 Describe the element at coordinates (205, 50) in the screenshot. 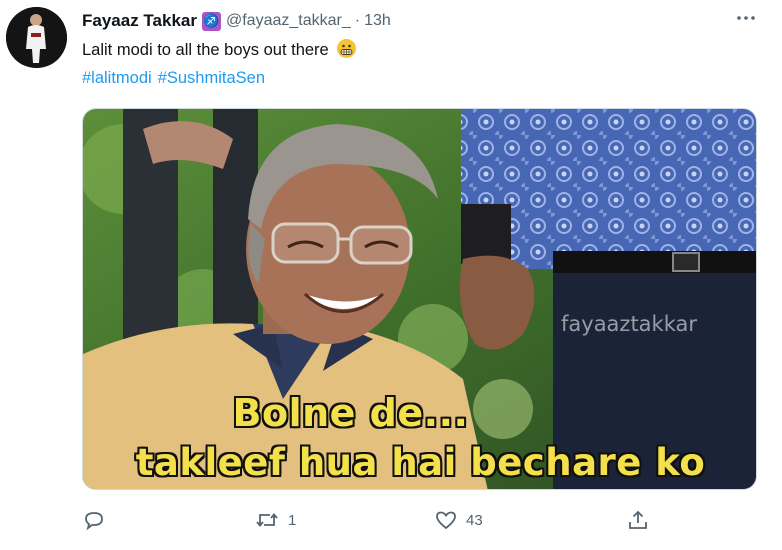

I see `tweet-body: Lalit modi to all the boys out there` at that location.